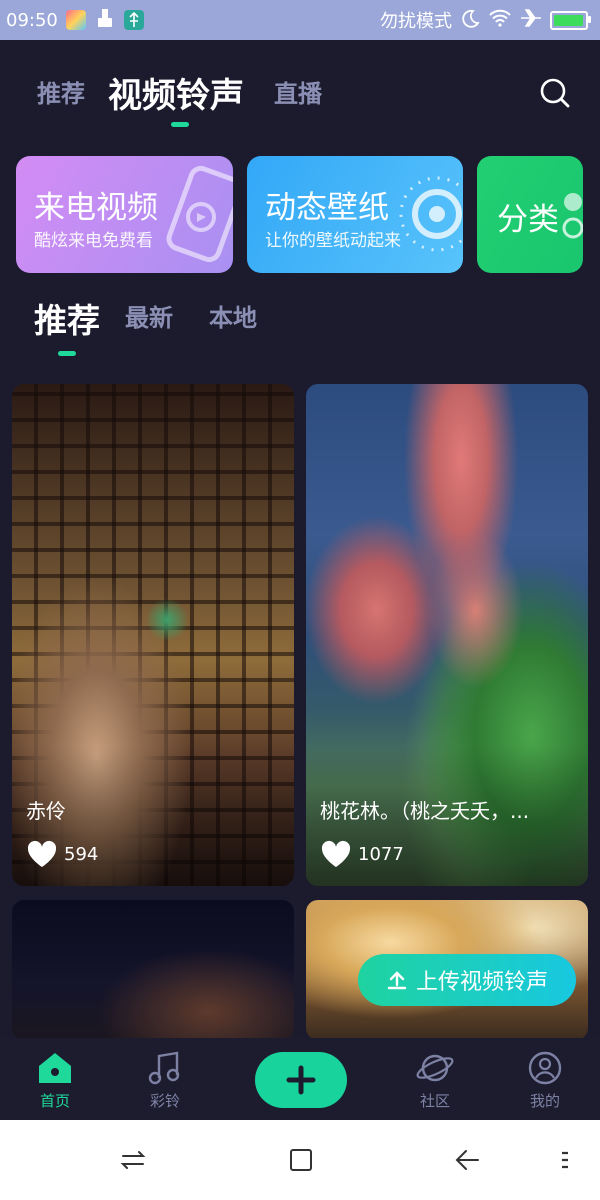 Image resolution: width=600 pixels, height=1200 pixels. Describe the element at coordinates (62, 854) in the screenshot. I see `video-likes: 594` at that location.